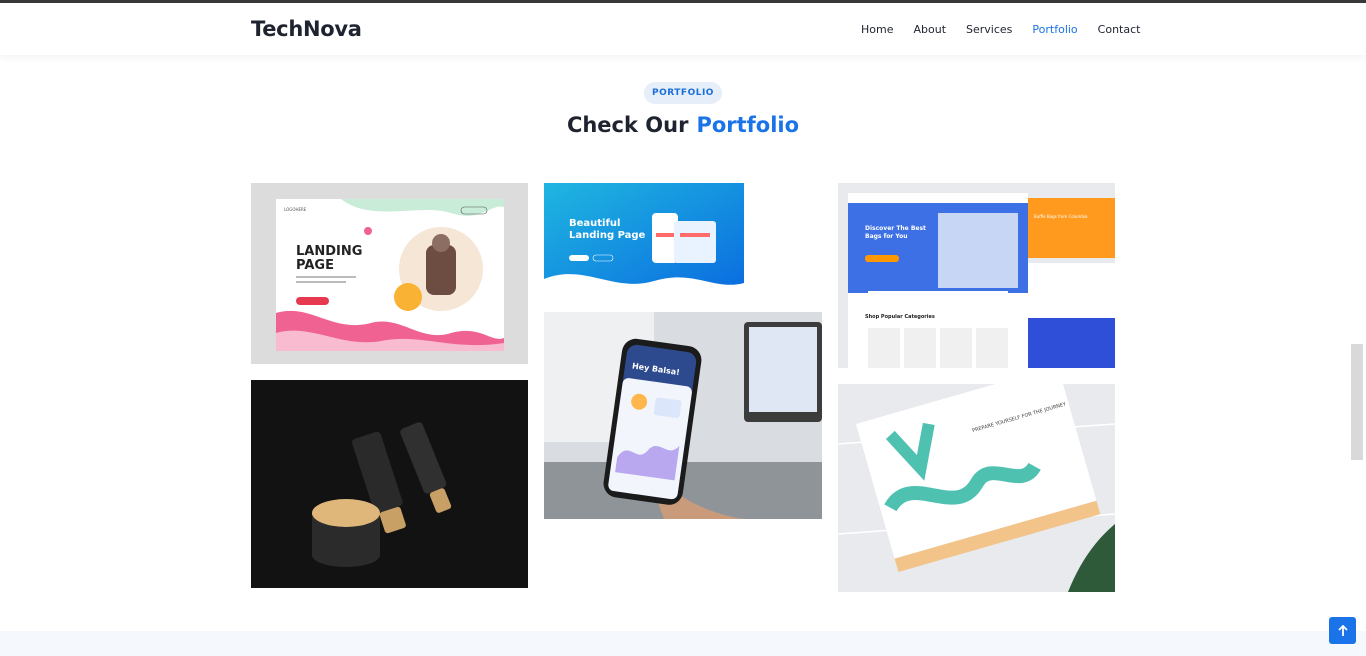 This screenshot has width=1366, height=656. I want to click on bags-categories-title: Shop Popular Categories, so click(900, 317).